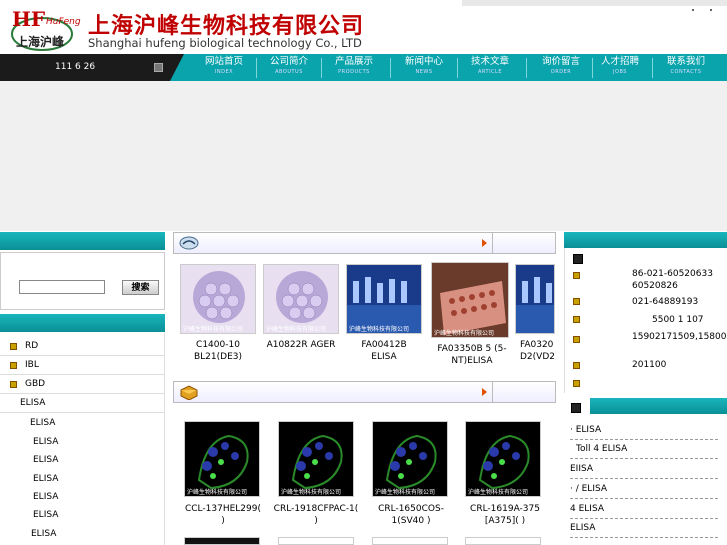 The width and height of the screenshot is (727, 545). I want to click on news-item: 4 ELISA, so click(644, 509).